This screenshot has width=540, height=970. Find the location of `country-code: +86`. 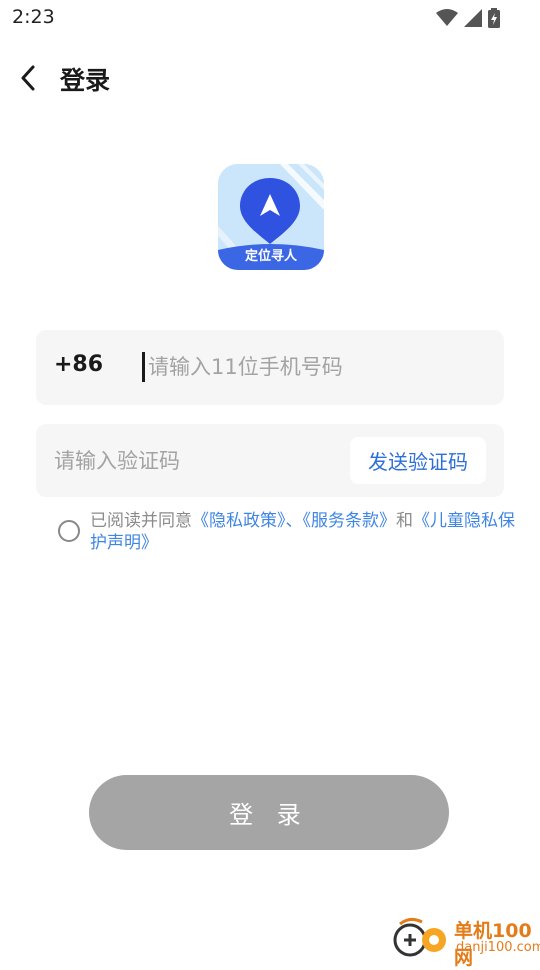

country-code: +86 is located at coordinates (78, 364).